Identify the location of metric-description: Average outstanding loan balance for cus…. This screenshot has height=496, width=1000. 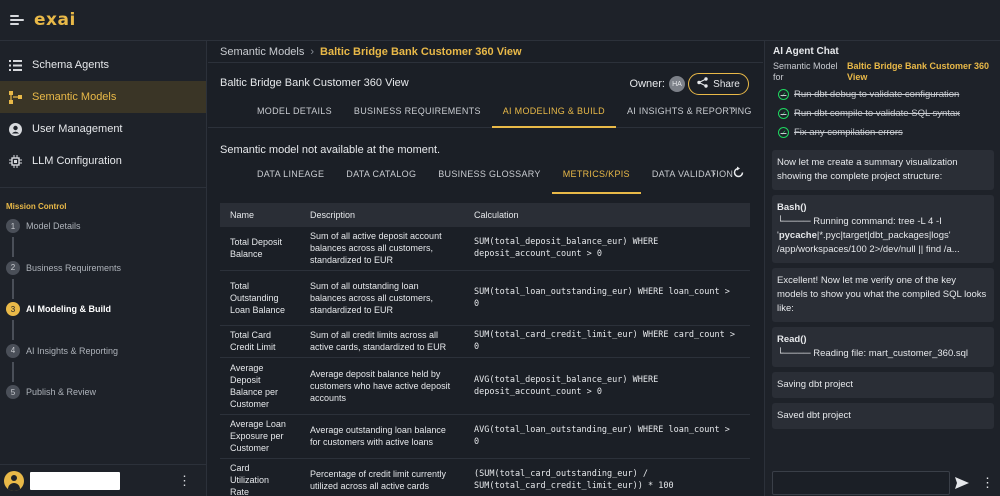
(382, 436).